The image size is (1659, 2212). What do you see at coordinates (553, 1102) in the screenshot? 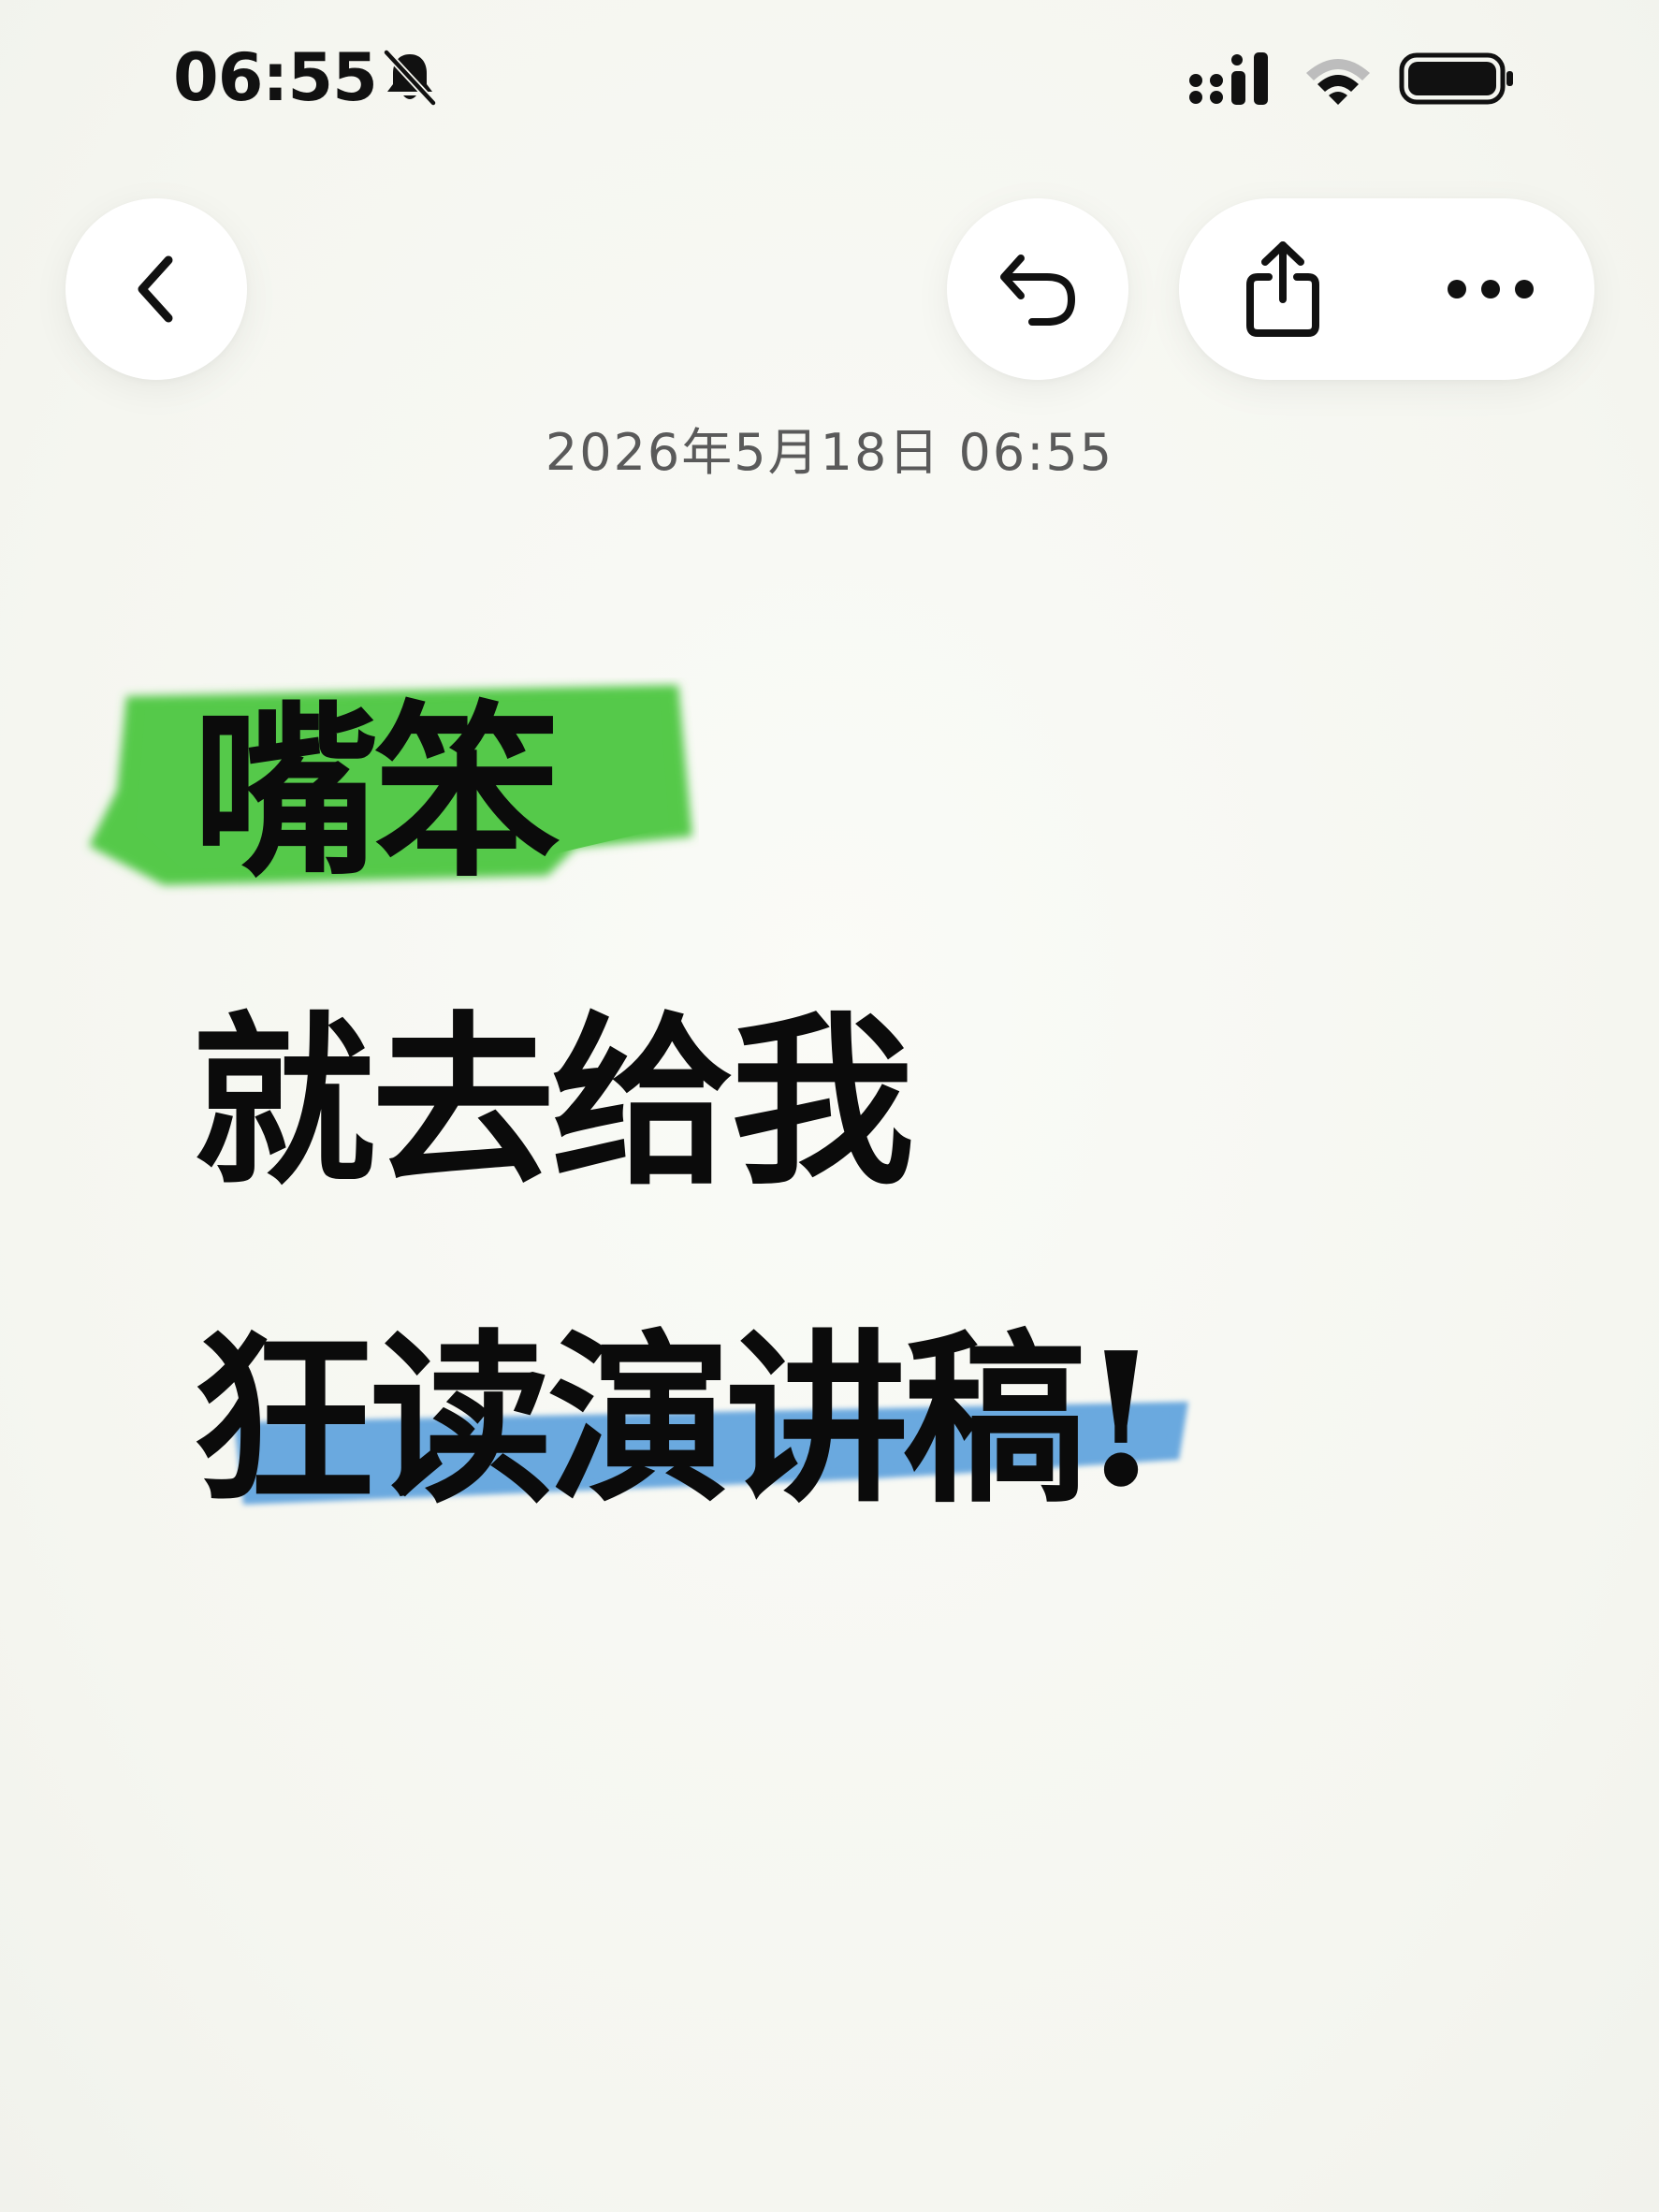
I see `note-line-2: 就去给我` at bounding box center [553, 1102].